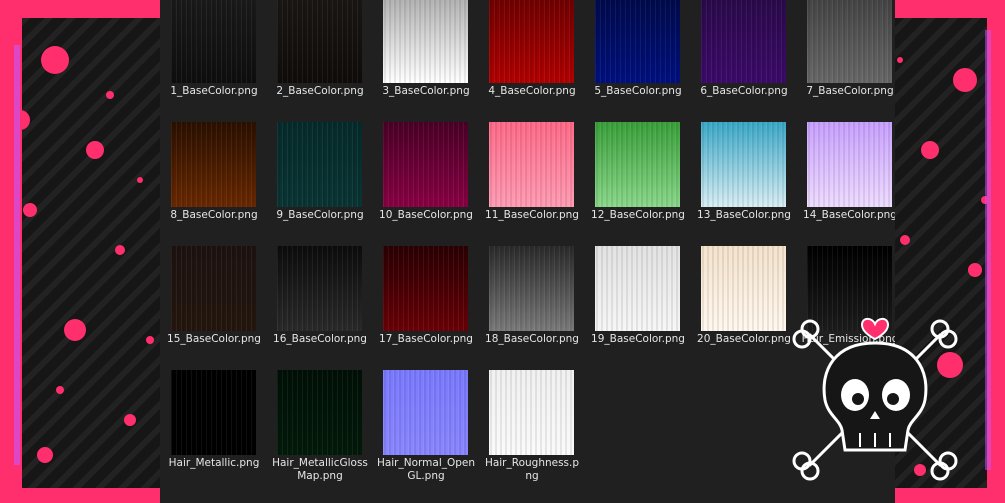 Image resolution: width=1005 pixels, height=503 pixels. I want to click on skull-crossbones-icon, so click(875, 399).